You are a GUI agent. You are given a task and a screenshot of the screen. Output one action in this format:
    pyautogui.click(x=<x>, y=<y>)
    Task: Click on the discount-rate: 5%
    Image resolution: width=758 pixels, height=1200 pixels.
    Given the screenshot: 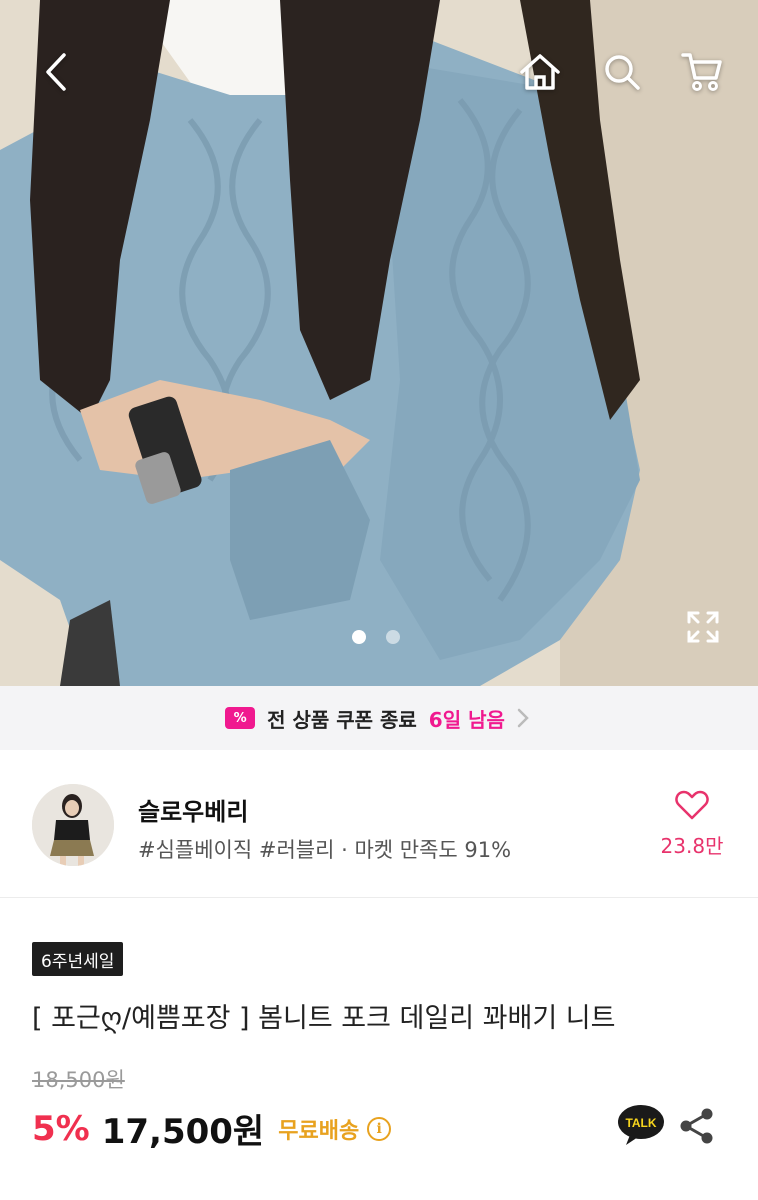 What is the action you would take?
    pyautogui.click(x=61, y=1128)
    